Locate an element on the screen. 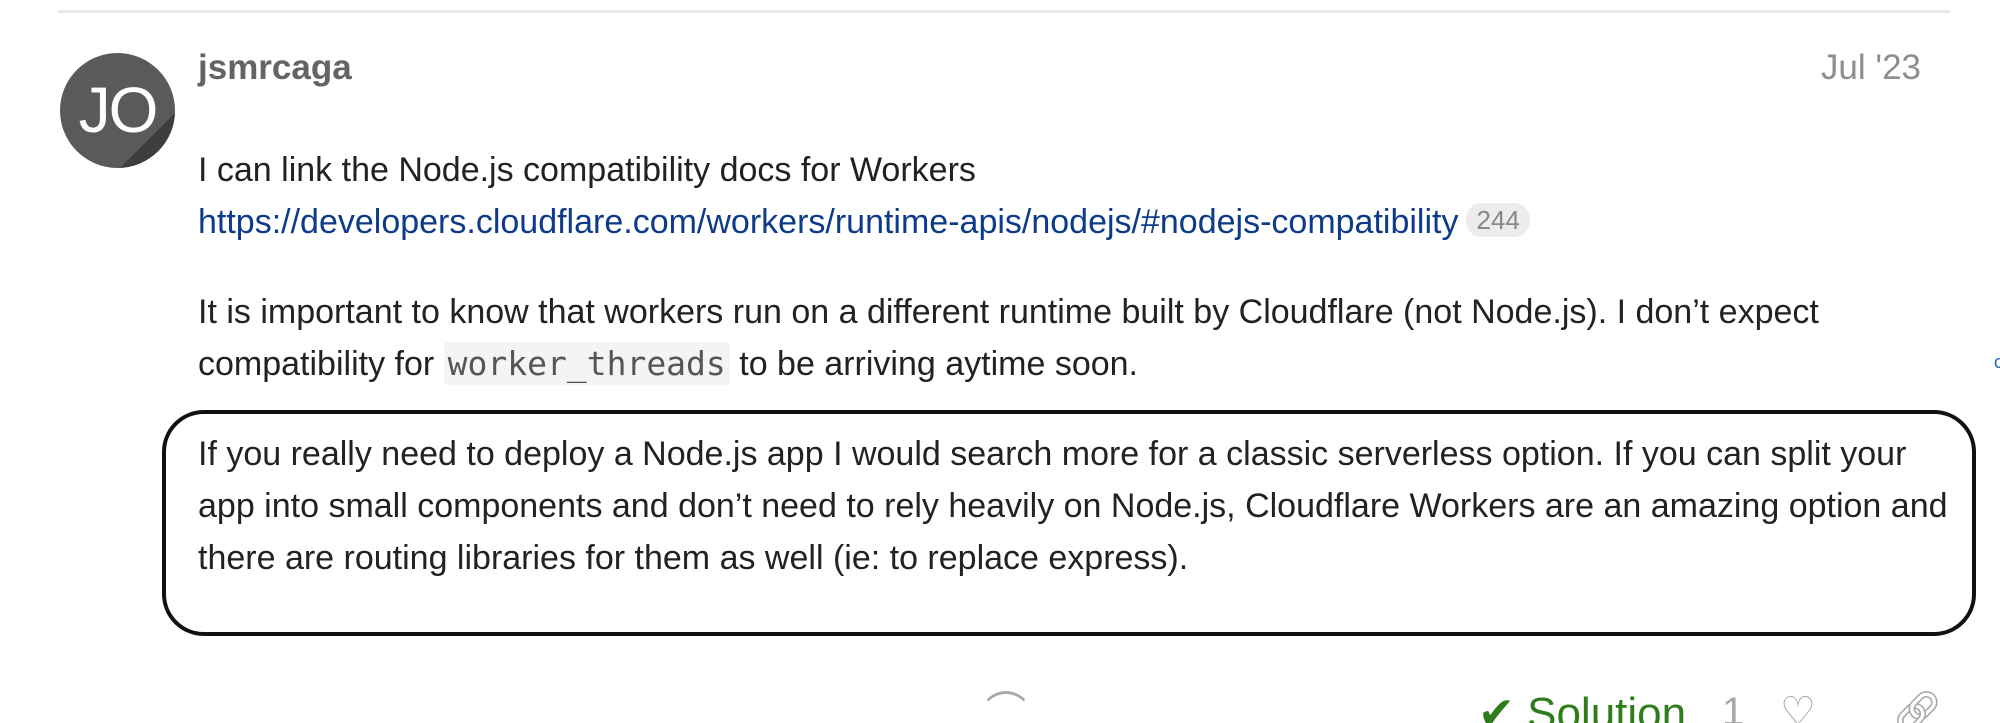  reply-icon: ⌒ is located at coordinates (1006, 706).